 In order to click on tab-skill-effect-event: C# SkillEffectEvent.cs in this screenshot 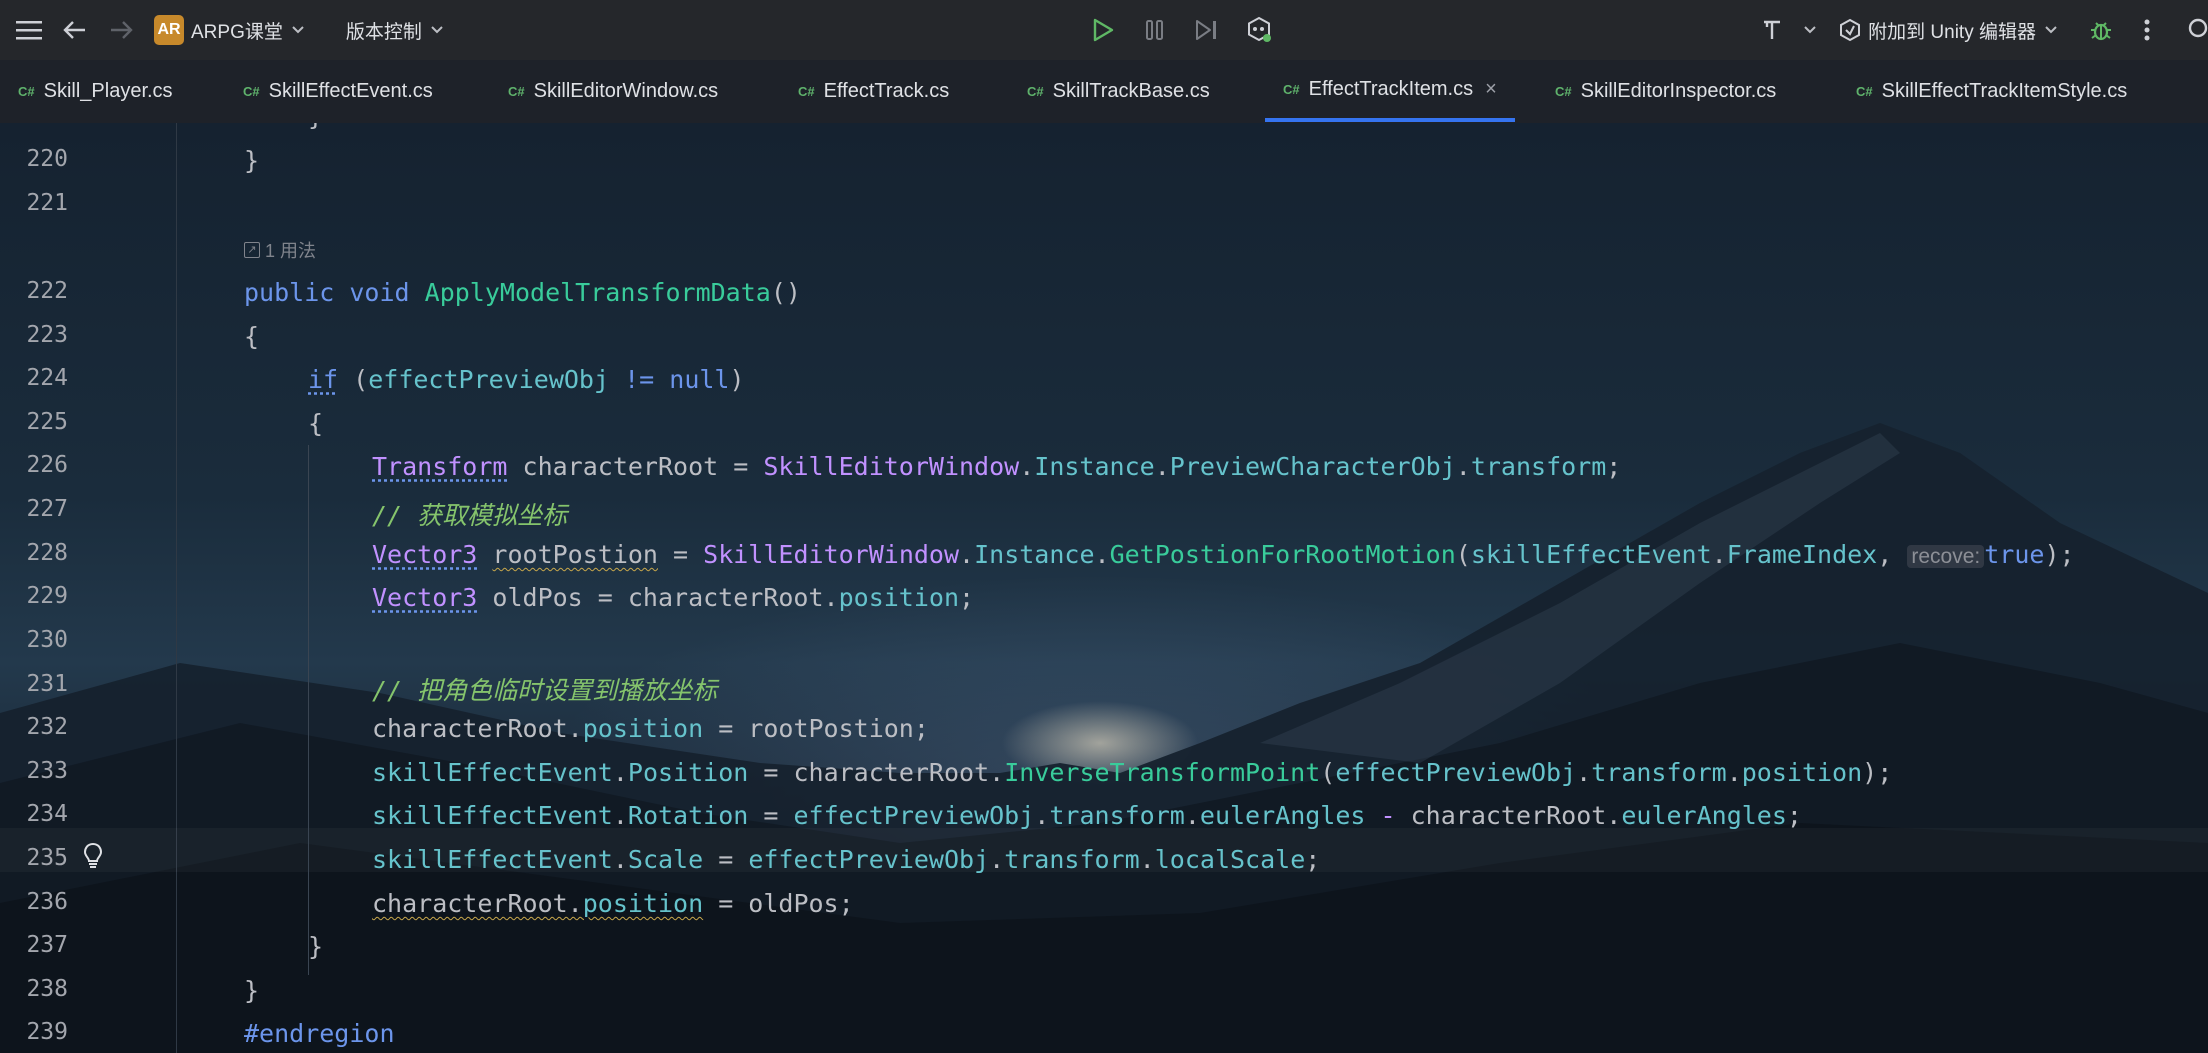, I will do `click(338, 91)`.